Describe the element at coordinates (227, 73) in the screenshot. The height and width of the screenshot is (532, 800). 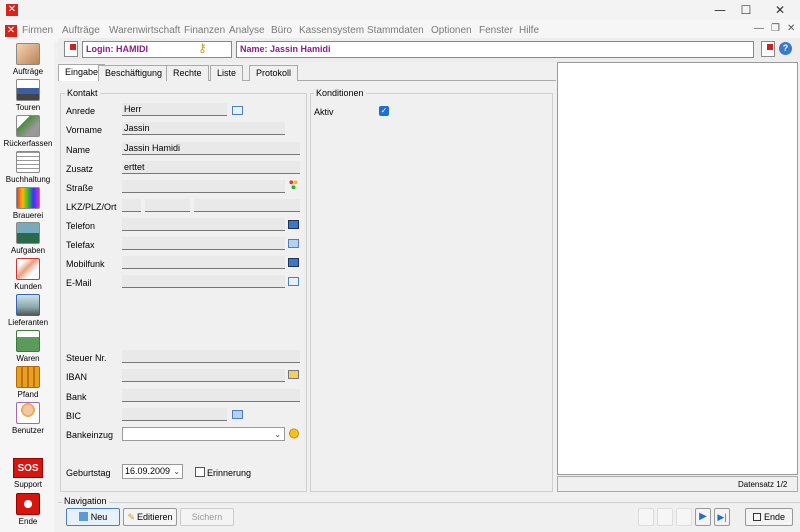
I see `tab-liste: Liste` at that location.